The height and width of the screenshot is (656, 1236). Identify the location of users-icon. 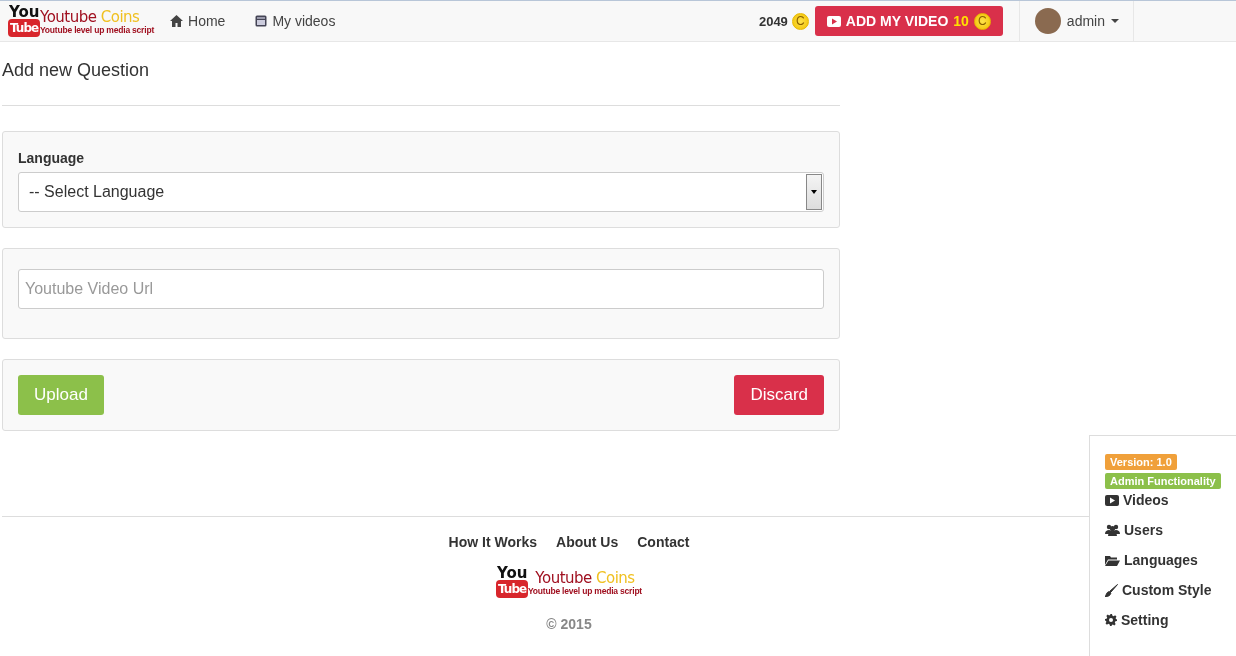
(1112, 530).